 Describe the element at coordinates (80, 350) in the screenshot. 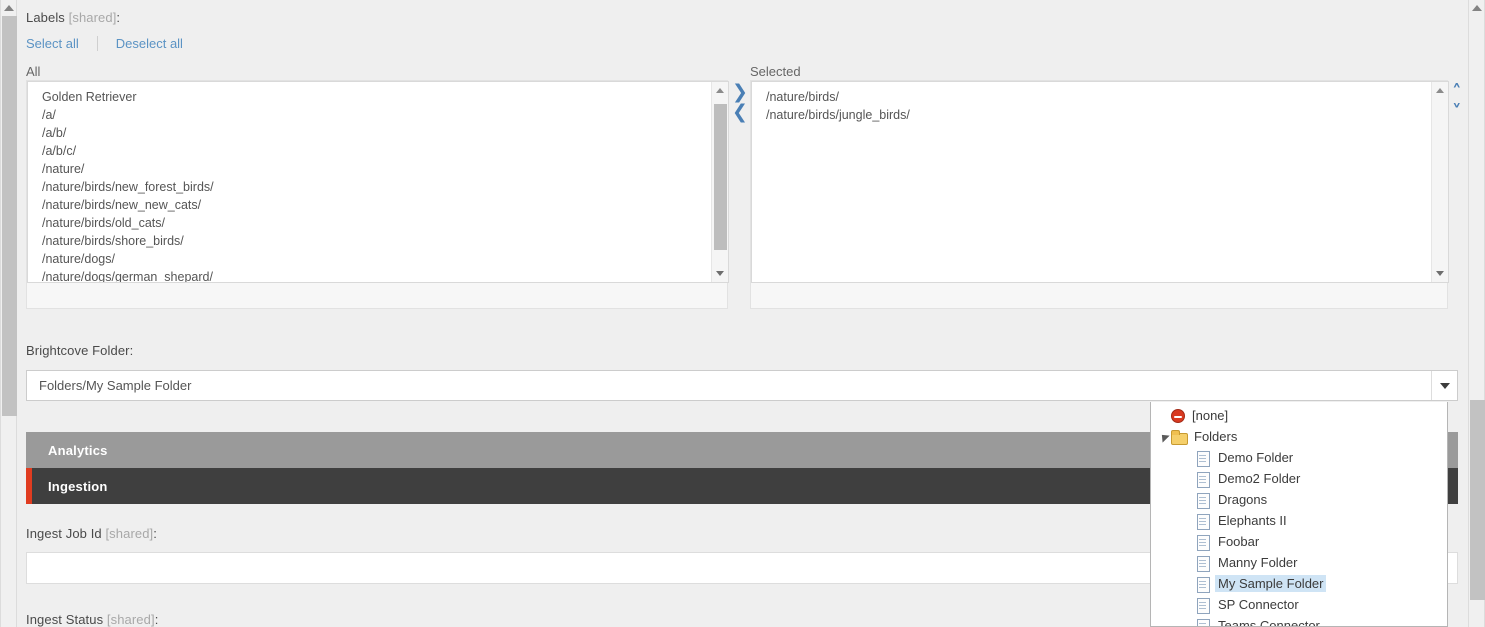

I see `brightcove-folder-label: Brightcove Folder:` at that location.